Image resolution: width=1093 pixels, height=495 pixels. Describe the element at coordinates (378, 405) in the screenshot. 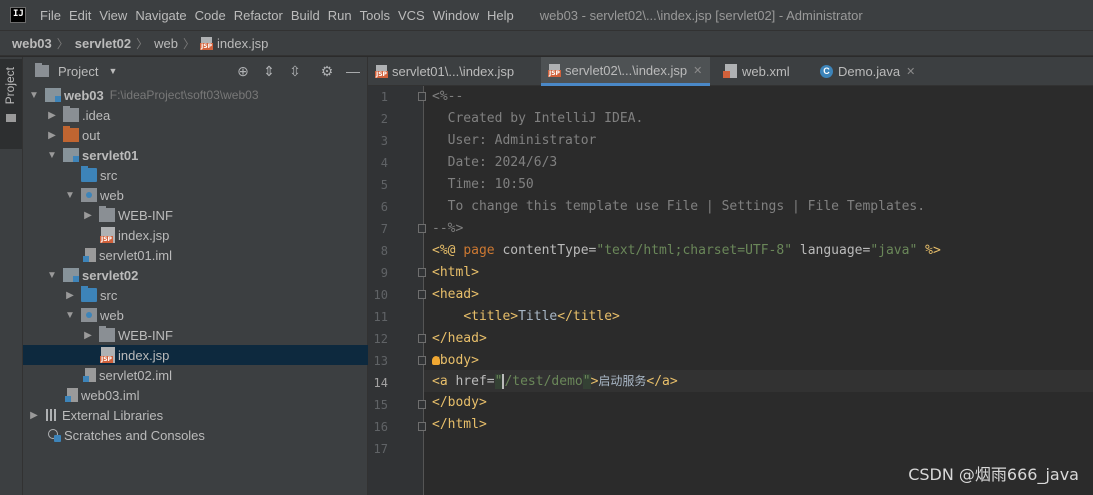

I see `line-number: 15` at that location.